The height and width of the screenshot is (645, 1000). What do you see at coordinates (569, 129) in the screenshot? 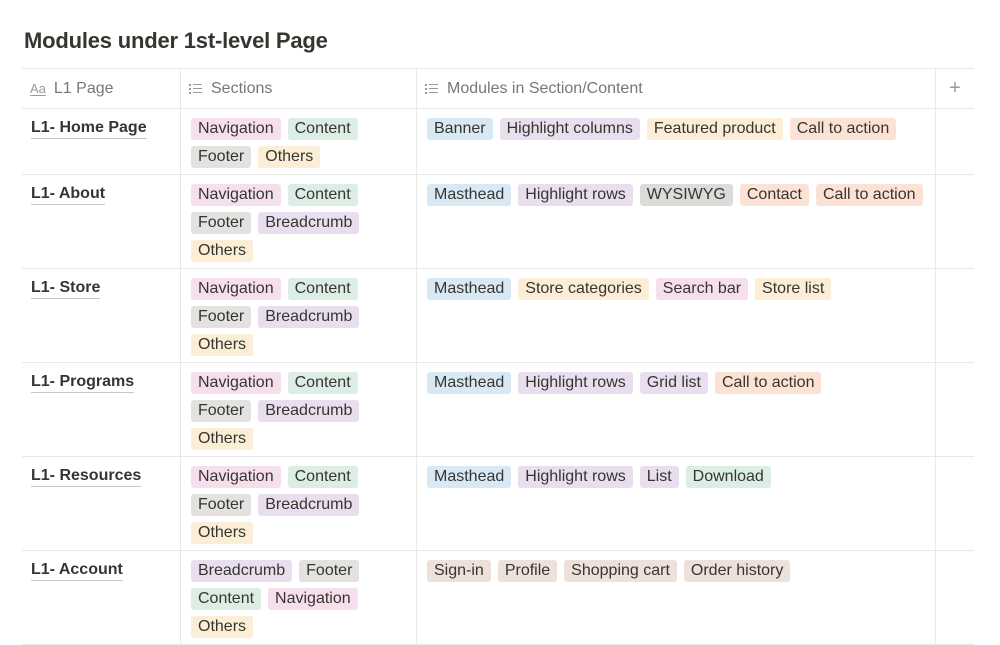
I see `multi-select-tag: Highlight columns` at bounding box center [569, 129].